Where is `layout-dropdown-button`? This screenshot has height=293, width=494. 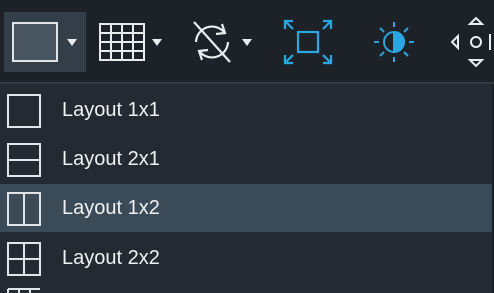 layout-dropdown-button is located at coordinates (45, 42).